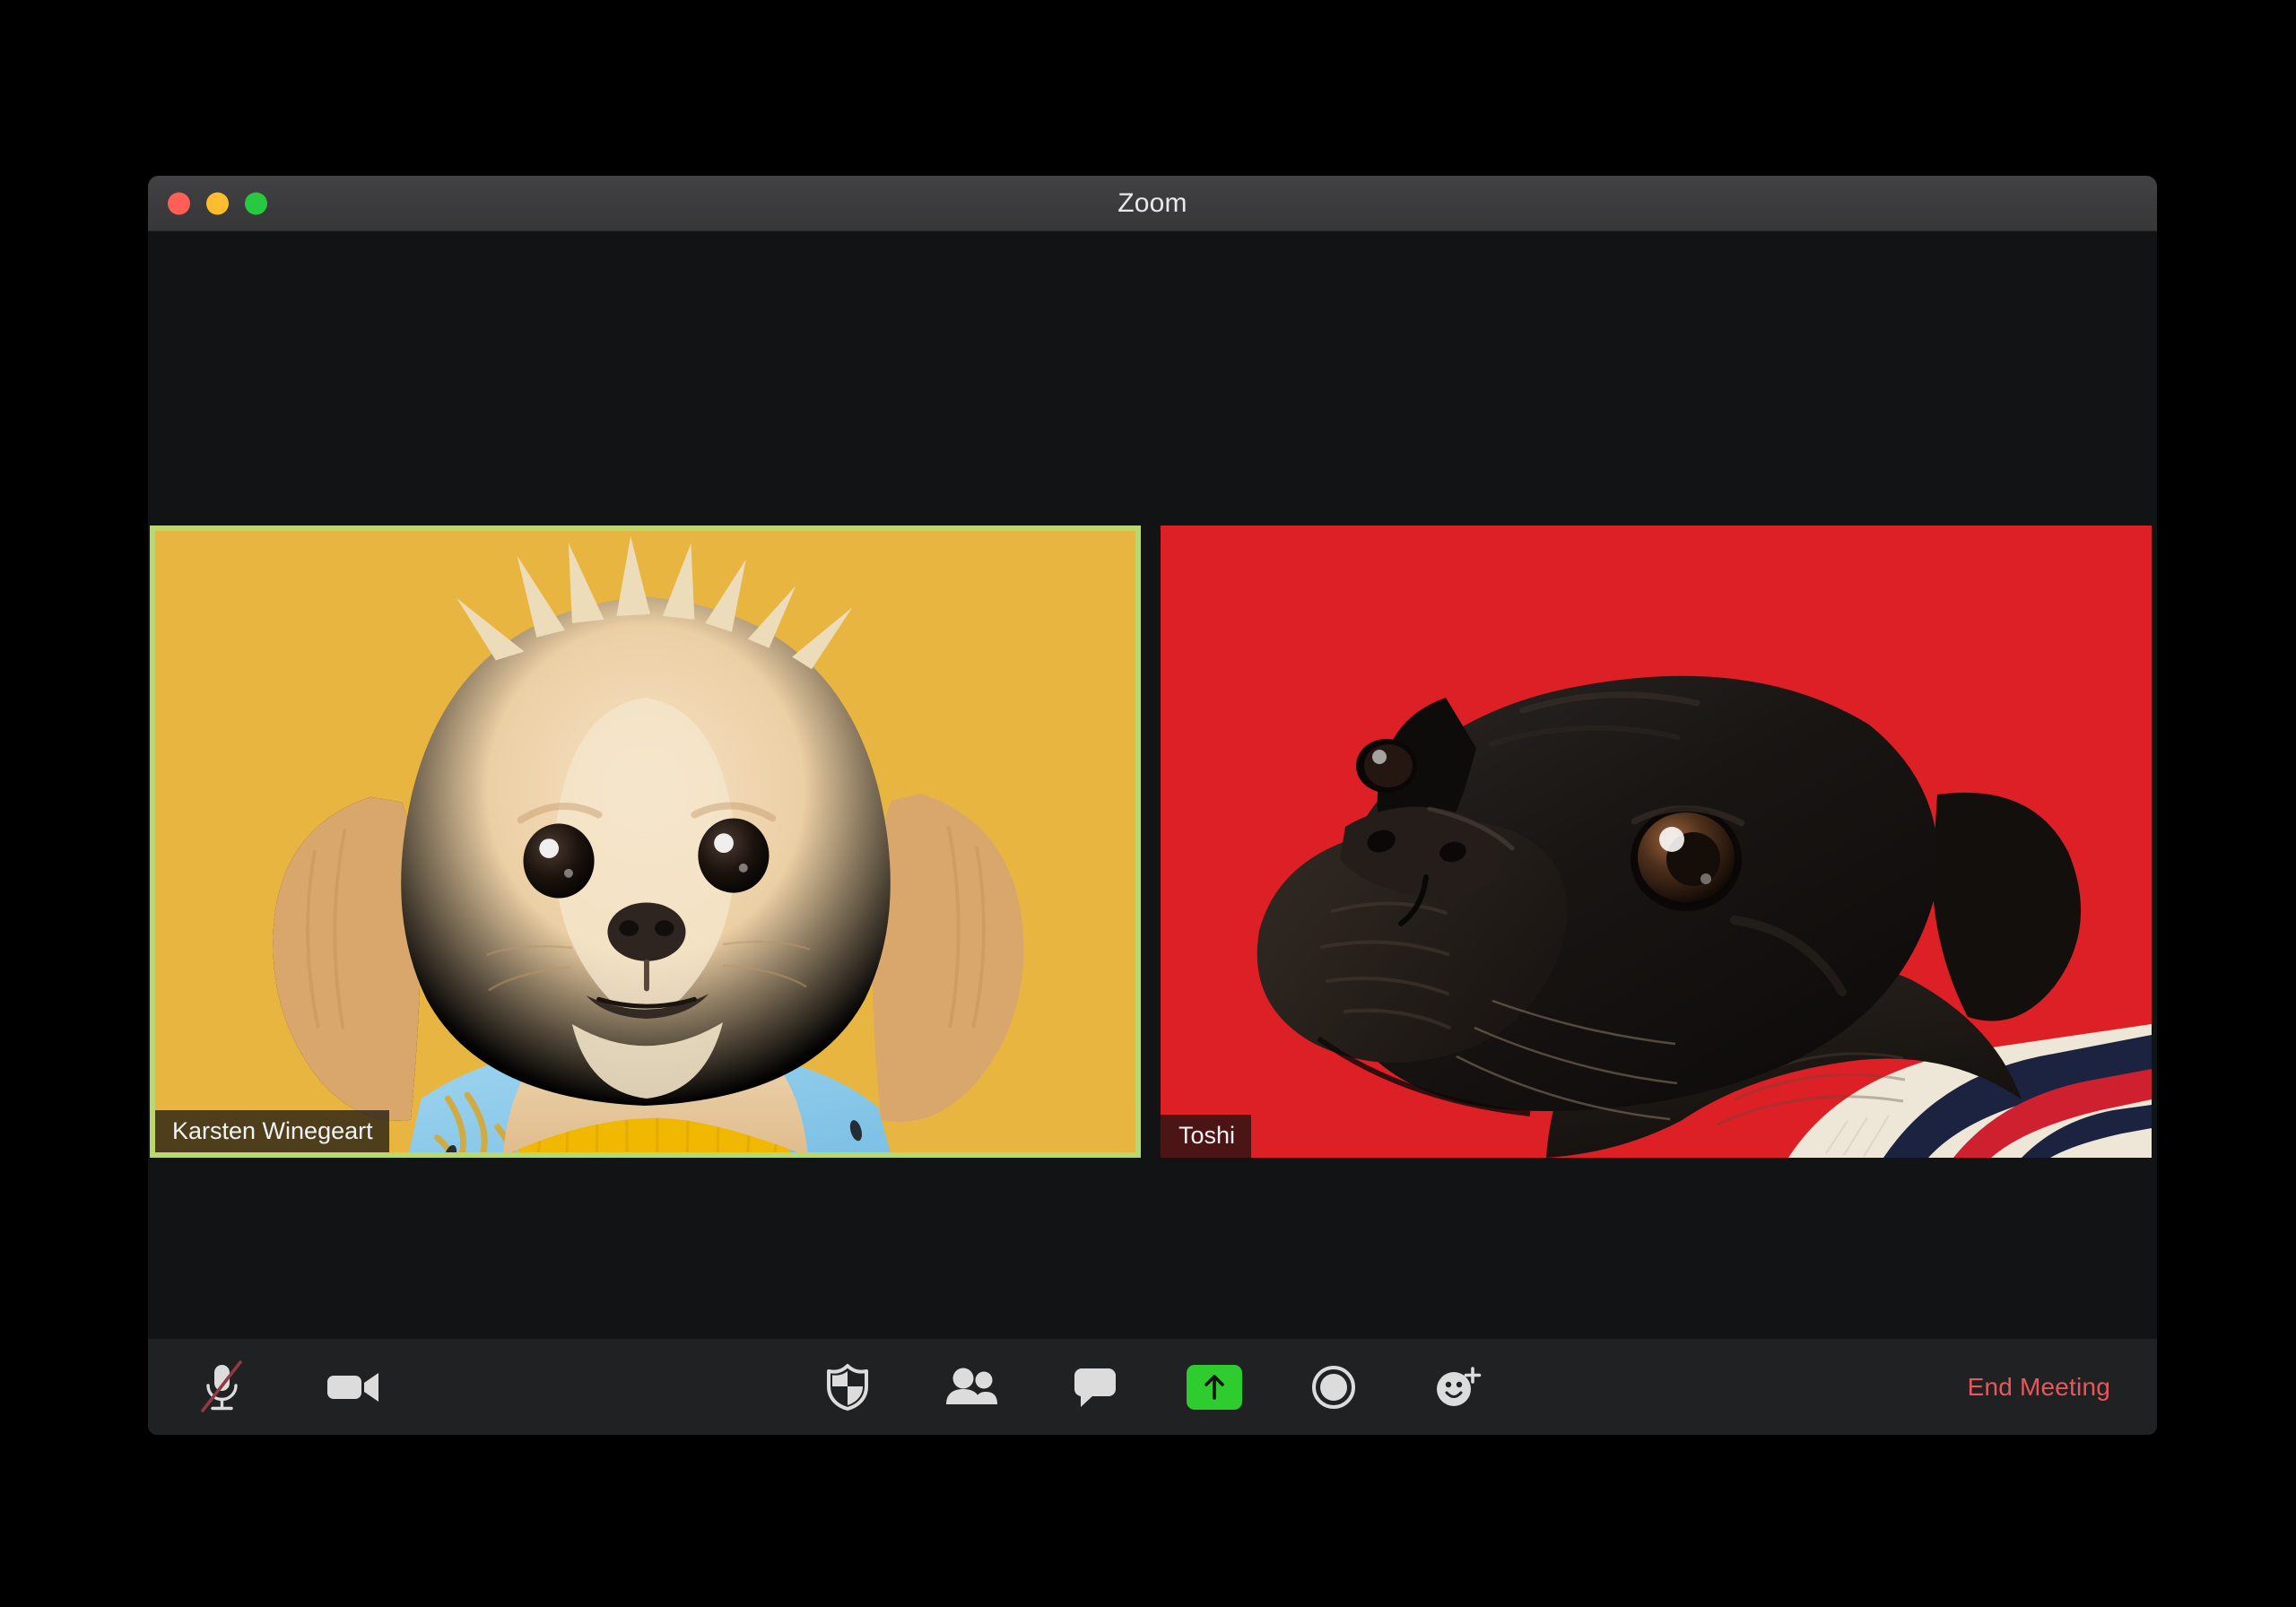  I want to click on close-window-button, so click(179, 203).